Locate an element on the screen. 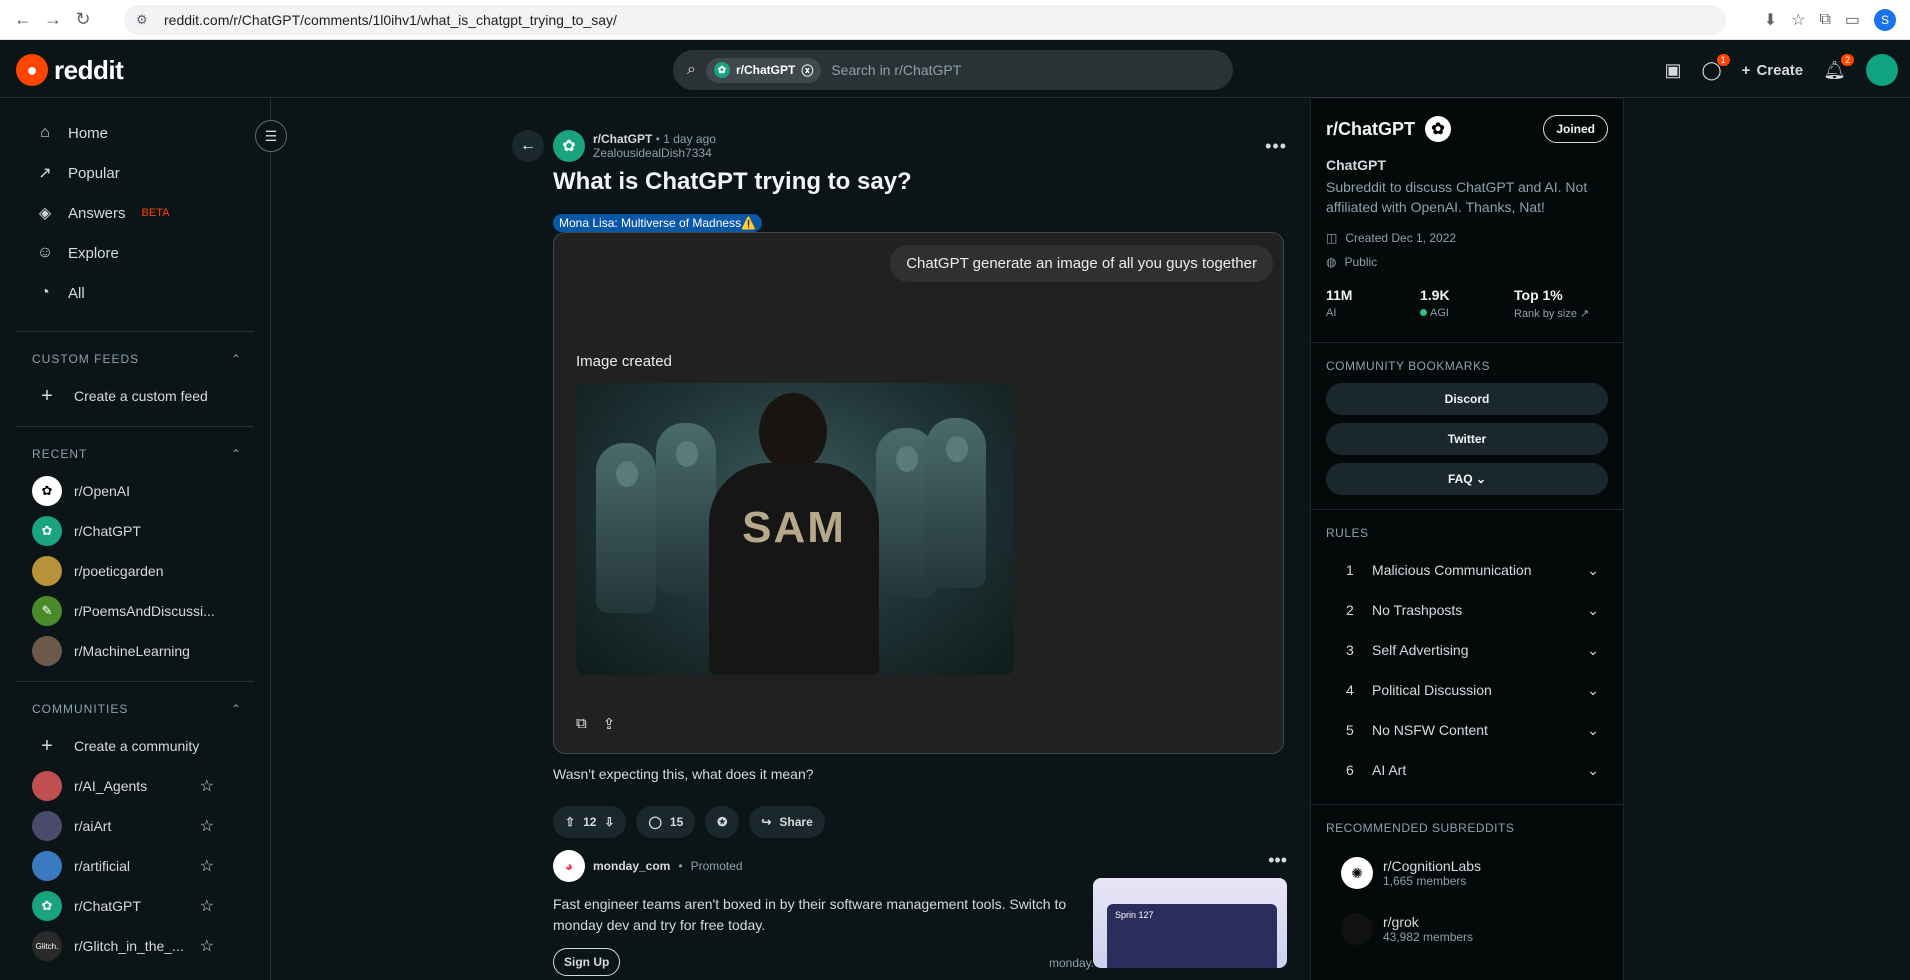 Image resolution: width=1910 pixels, height=980 pixels. search-bar: ⌕ ✿ r/ChatGPT ⓧ Search in r/ChatGPT is located at coordinates (953, 70).